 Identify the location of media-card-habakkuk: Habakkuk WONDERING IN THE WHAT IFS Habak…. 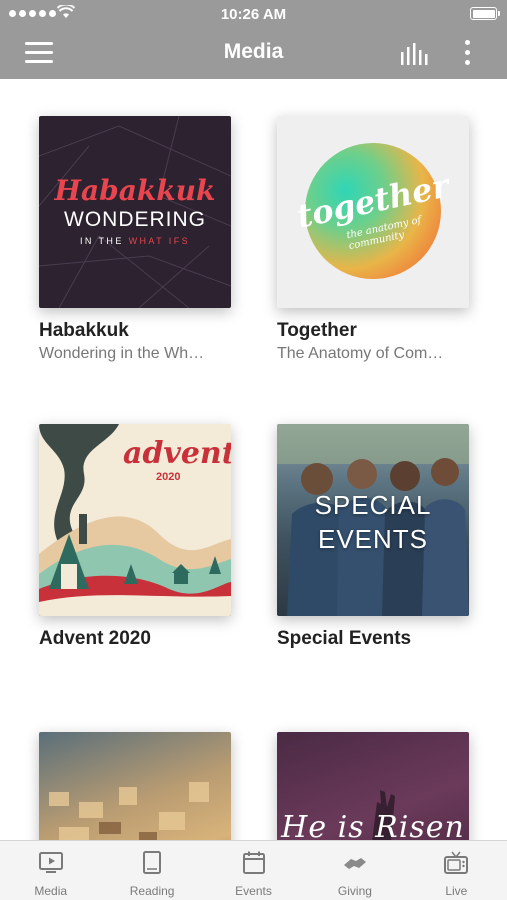
(135, 239).